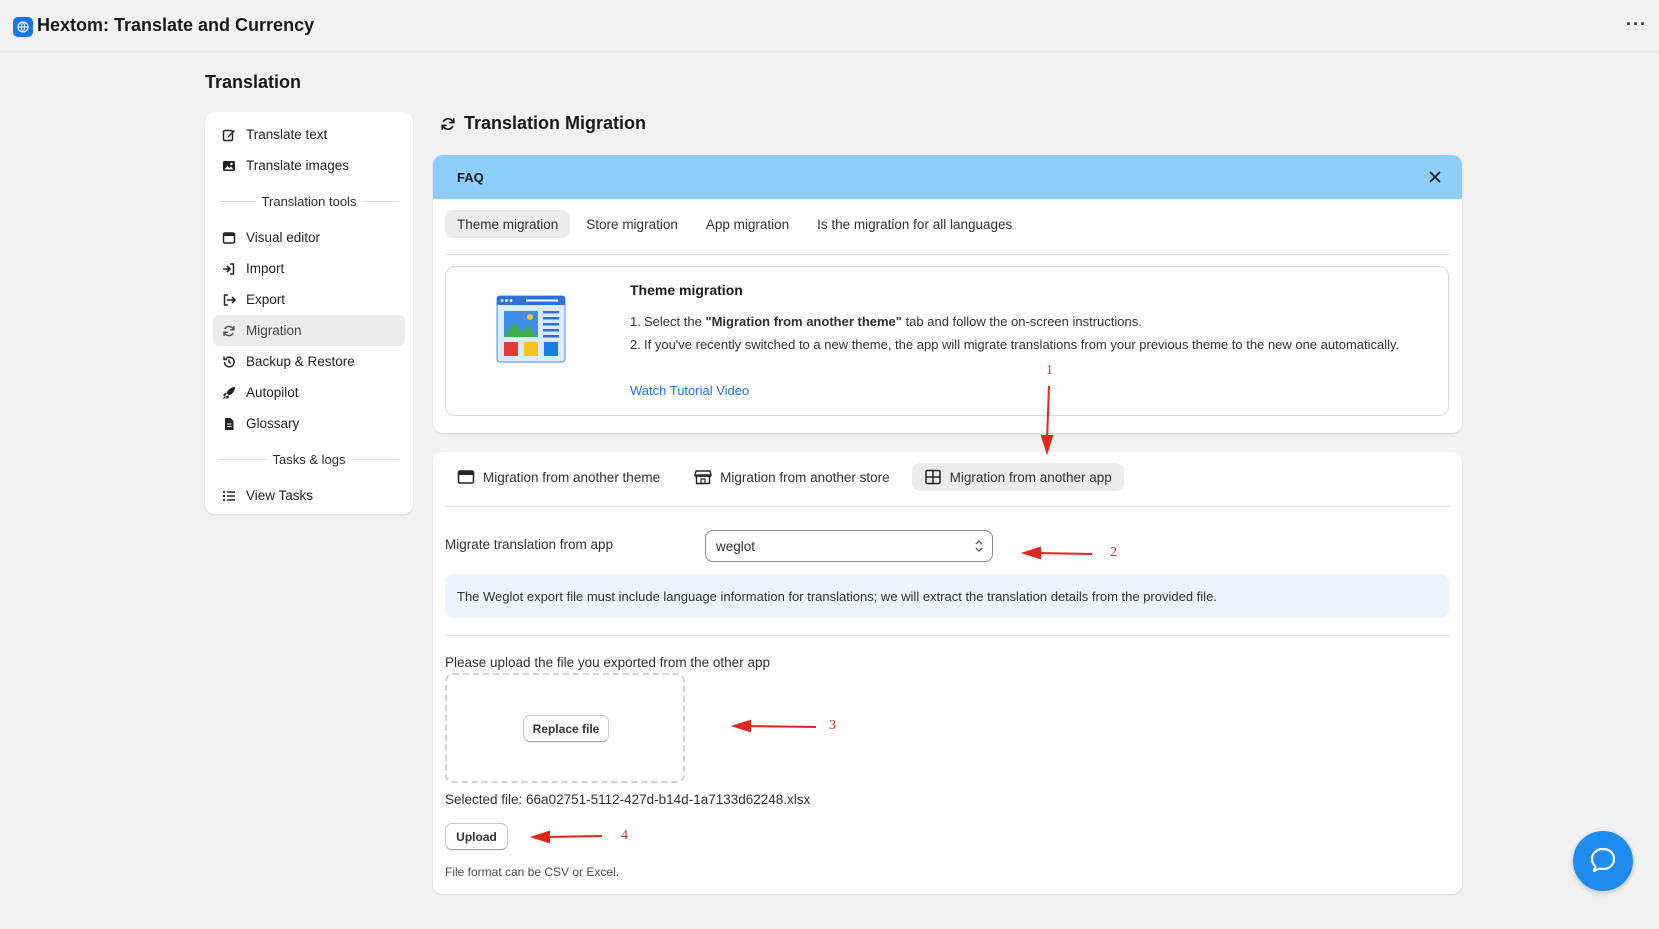 The image size is (1659, 929). Describe the element at coordinates (933, 477) in the screenshot. I see `apps-grid-icon` at that location.